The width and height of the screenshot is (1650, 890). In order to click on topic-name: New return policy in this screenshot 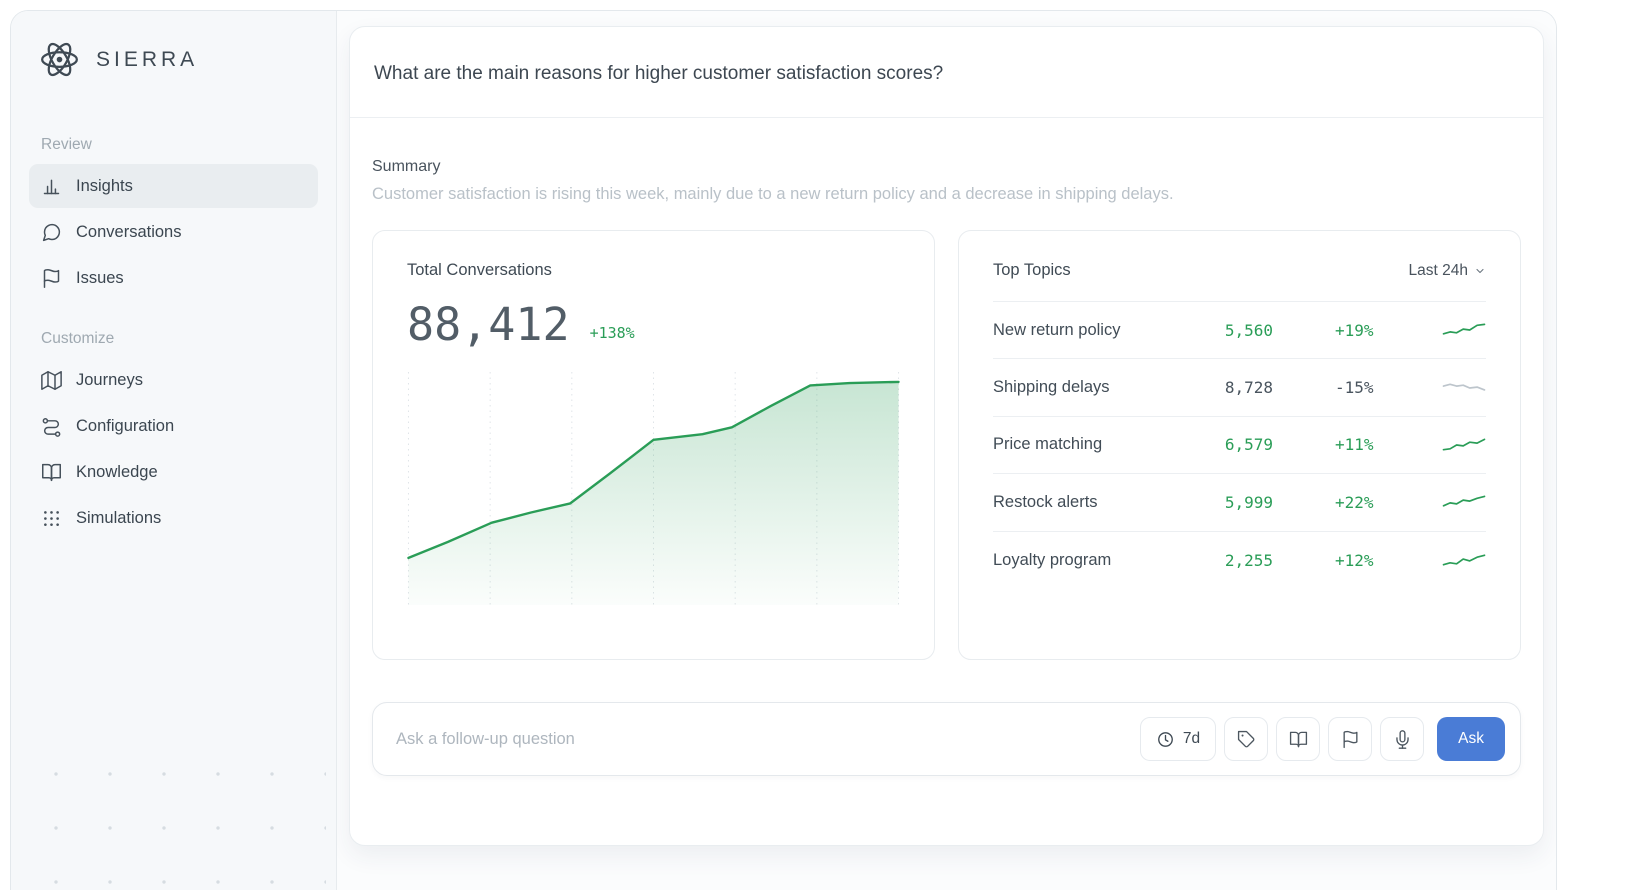, I will do `click(1057, 329)`.